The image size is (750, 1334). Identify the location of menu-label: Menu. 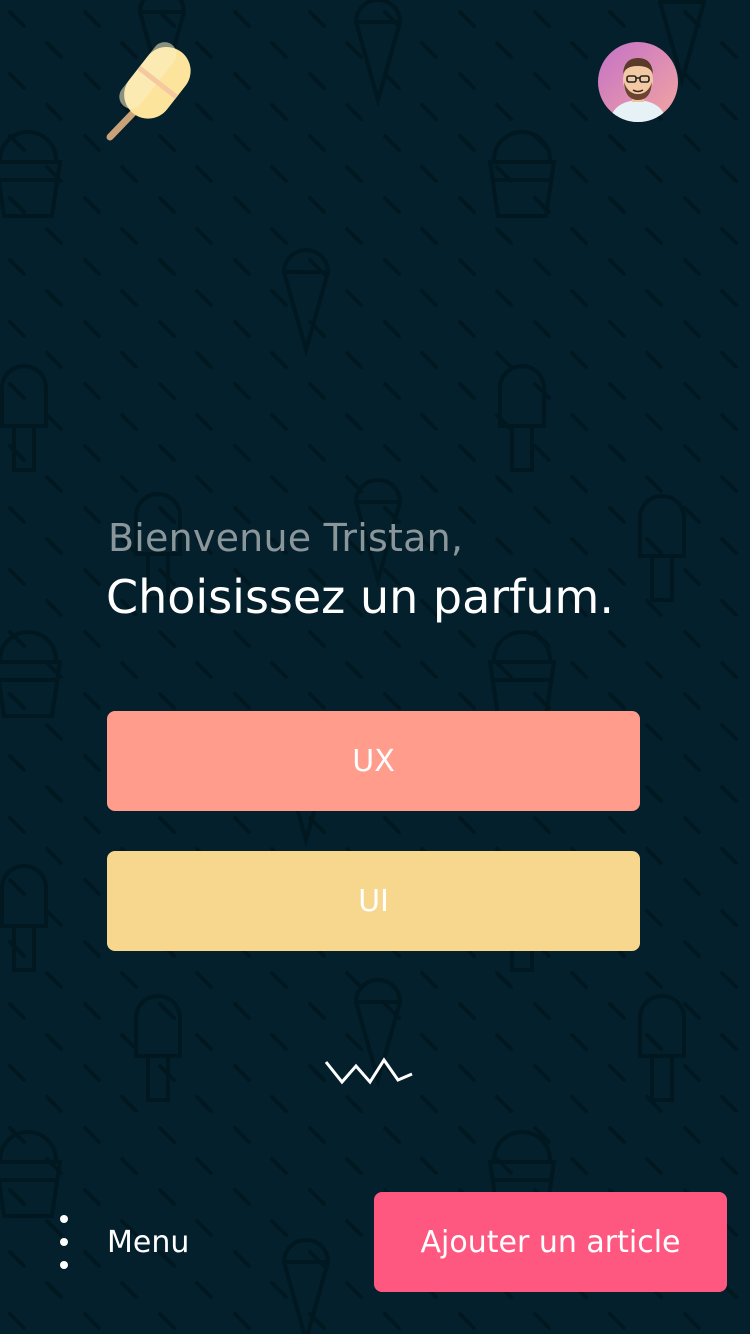
(148, 1242).